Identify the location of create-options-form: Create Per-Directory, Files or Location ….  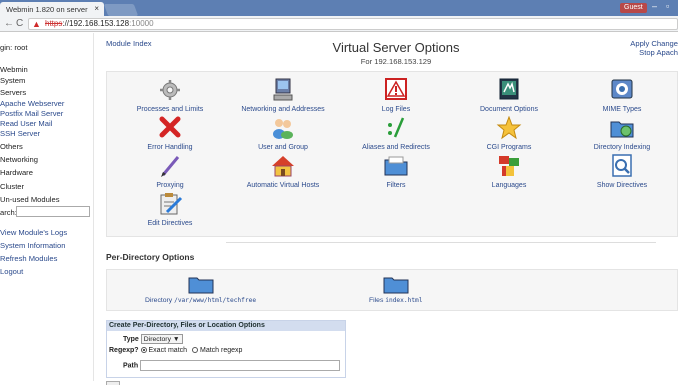
(226, 349).